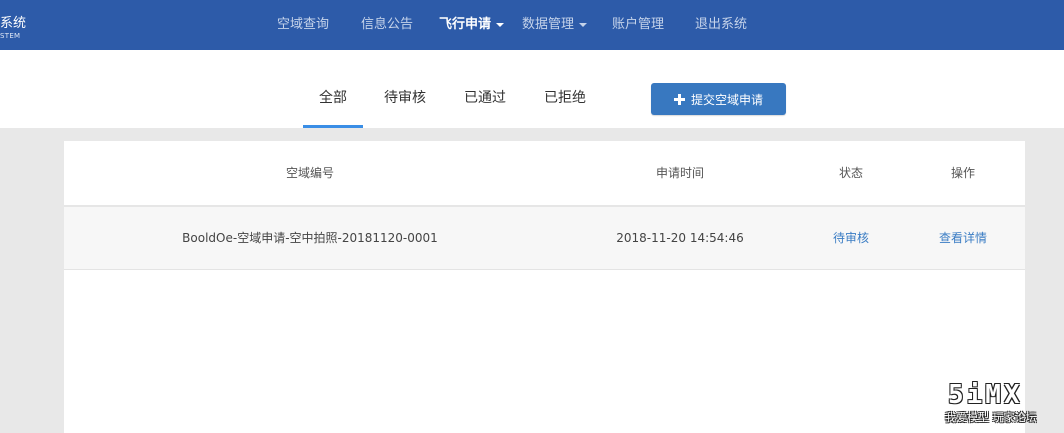 This screenshot has width=1064, height=433. I want to click on nav-item-data-management: 数据管理, so click(555, 25).